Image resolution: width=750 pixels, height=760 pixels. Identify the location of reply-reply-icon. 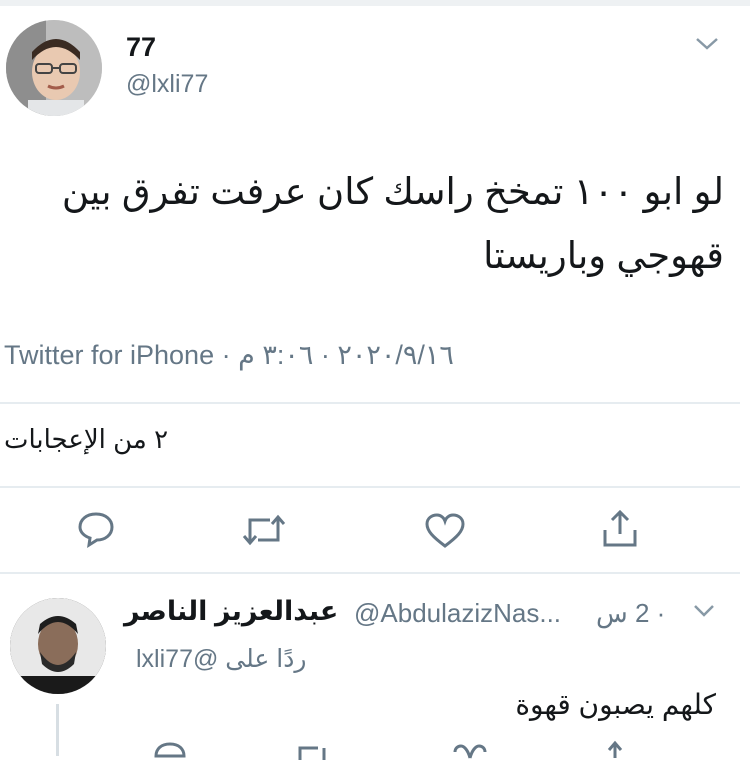
(170, 750).